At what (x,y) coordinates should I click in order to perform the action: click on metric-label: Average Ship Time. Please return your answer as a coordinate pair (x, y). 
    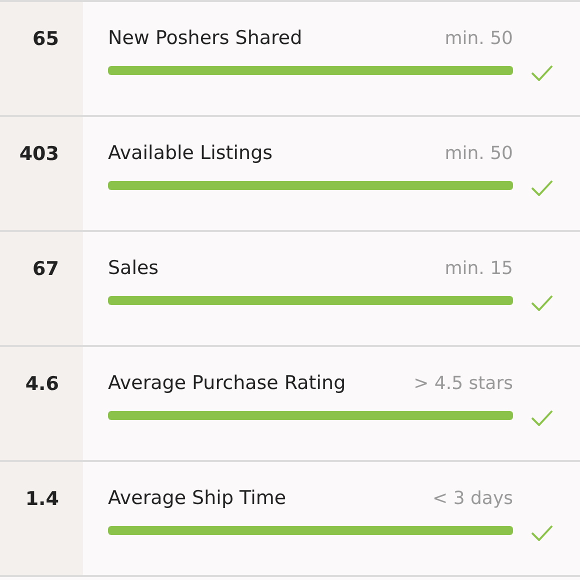
    Looking at the image, I should click on (197, 498).